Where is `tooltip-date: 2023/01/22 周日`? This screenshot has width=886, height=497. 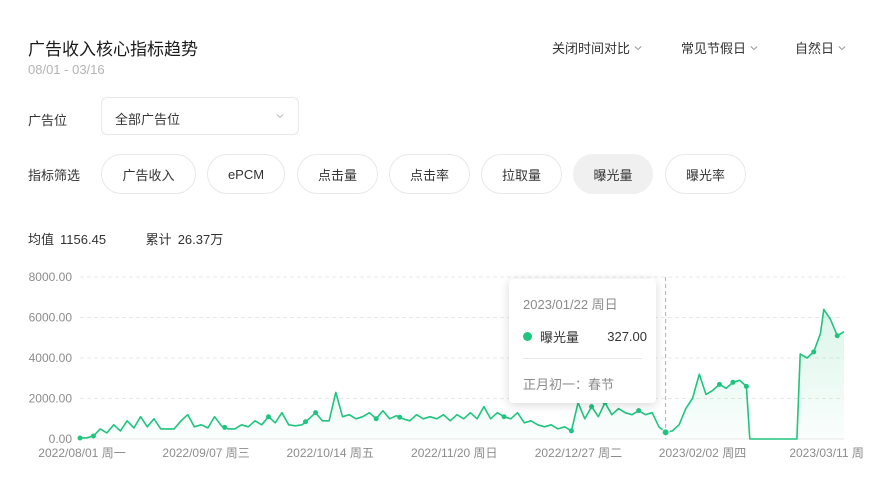
tooltip-date: 2023/01/22 周日 is located at coordinates (570, 304).